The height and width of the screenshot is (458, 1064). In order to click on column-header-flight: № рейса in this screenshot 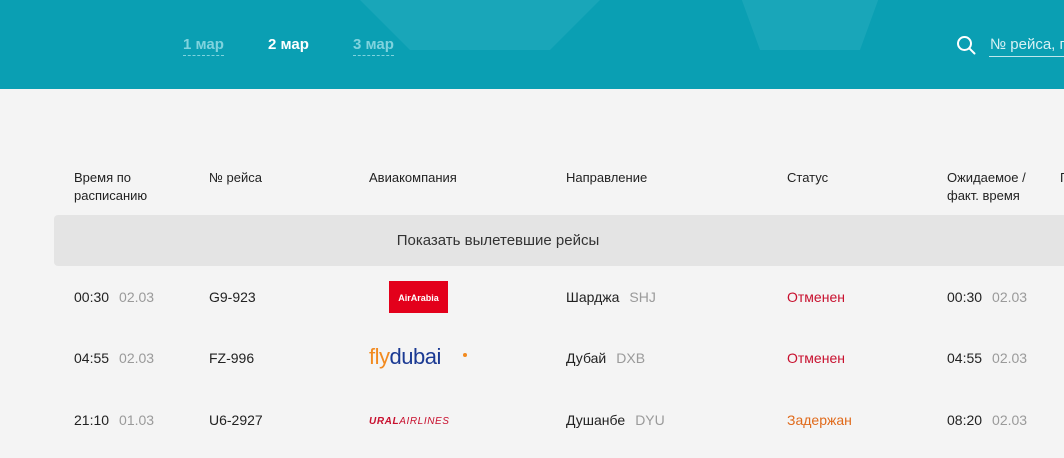, I will do `click(236, 177)`.